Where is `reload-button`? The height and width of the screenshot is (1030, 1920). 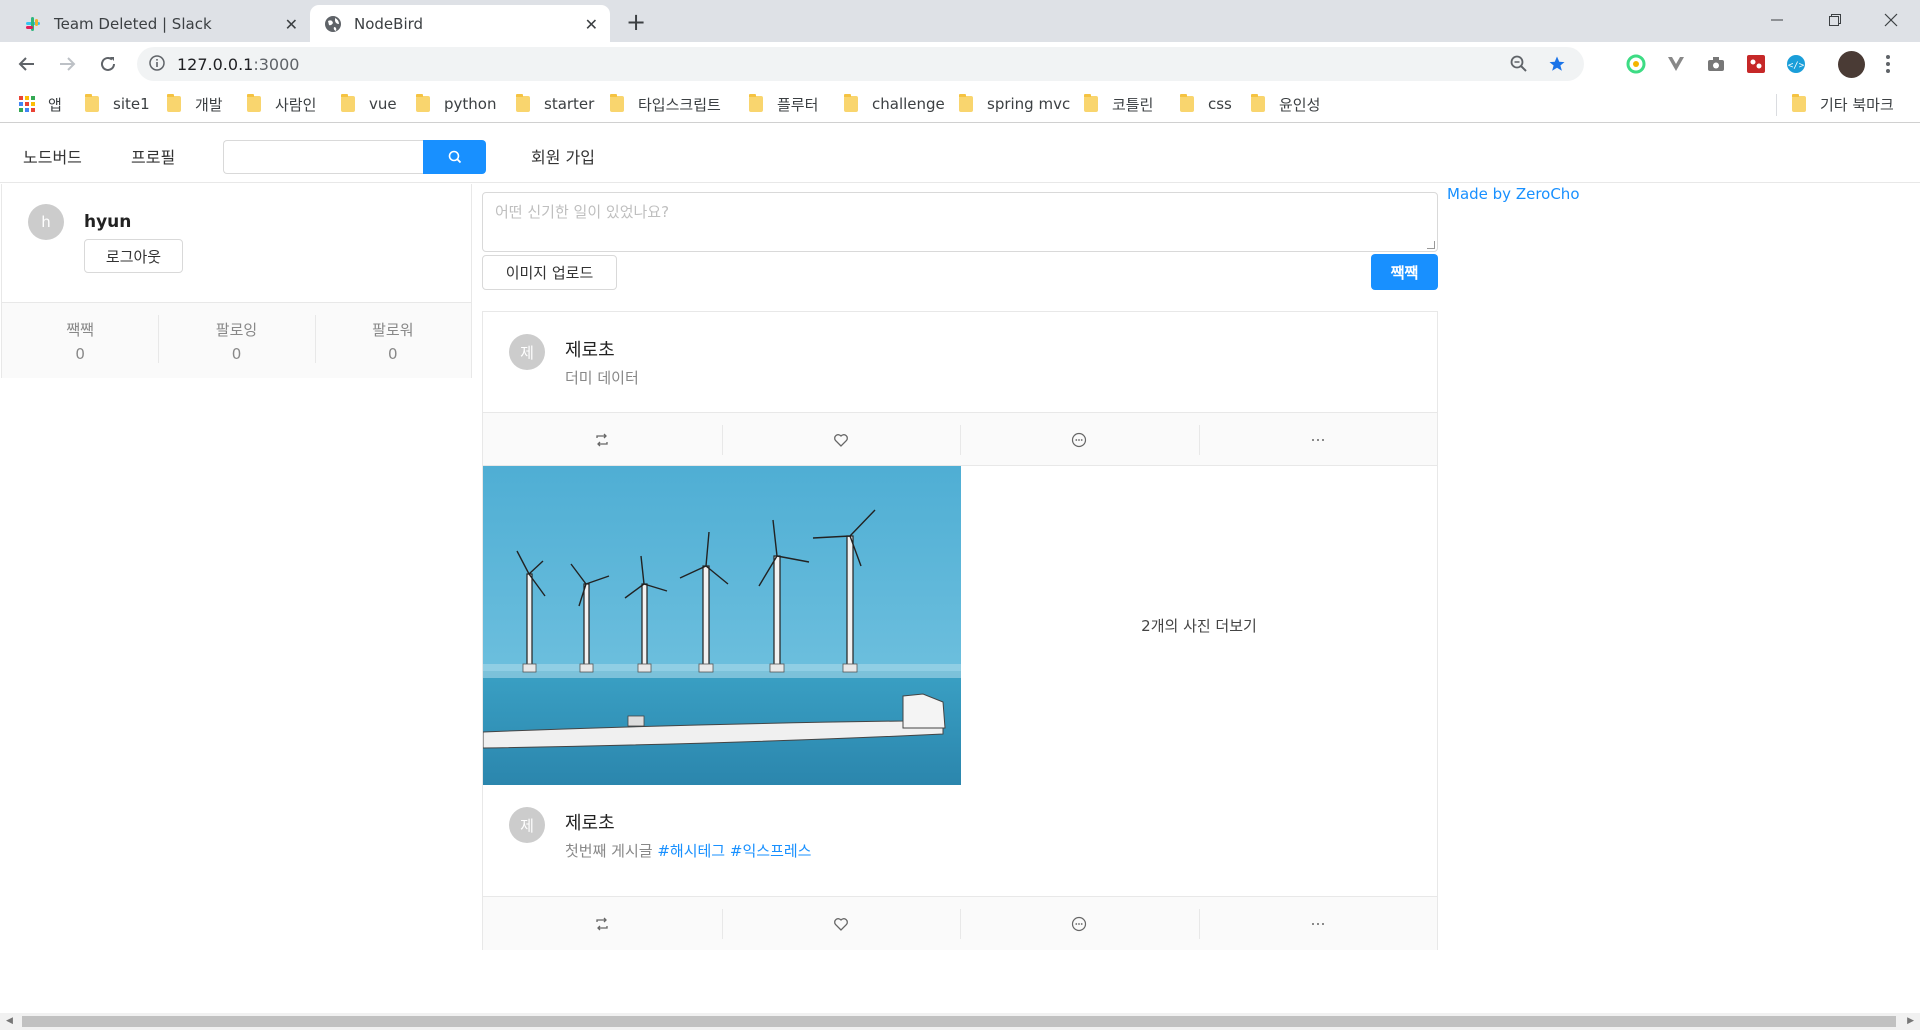
reload-button is located at coordinates (108, 64).